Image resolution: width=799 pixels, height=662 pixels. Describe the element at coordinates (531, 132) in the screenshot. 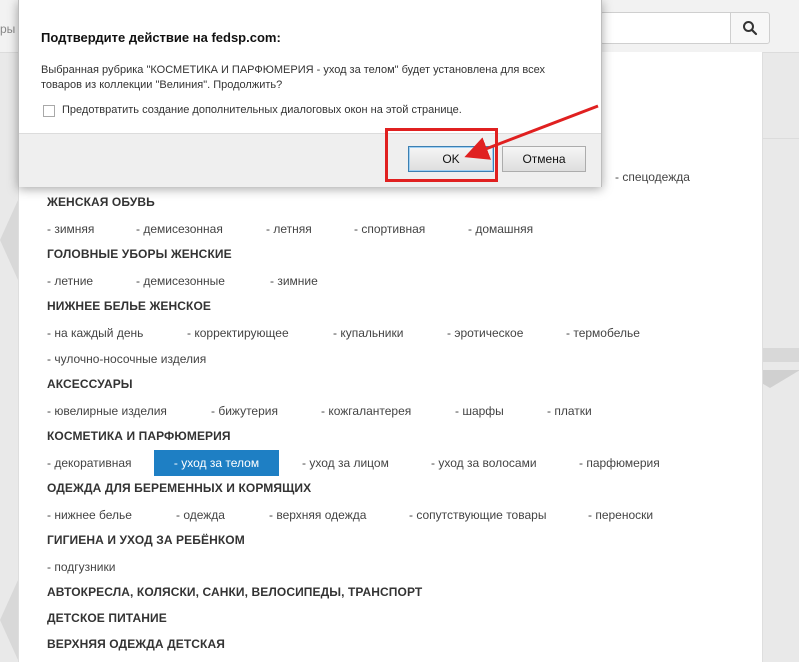

I see `annotation-arrow-icon` at that location.